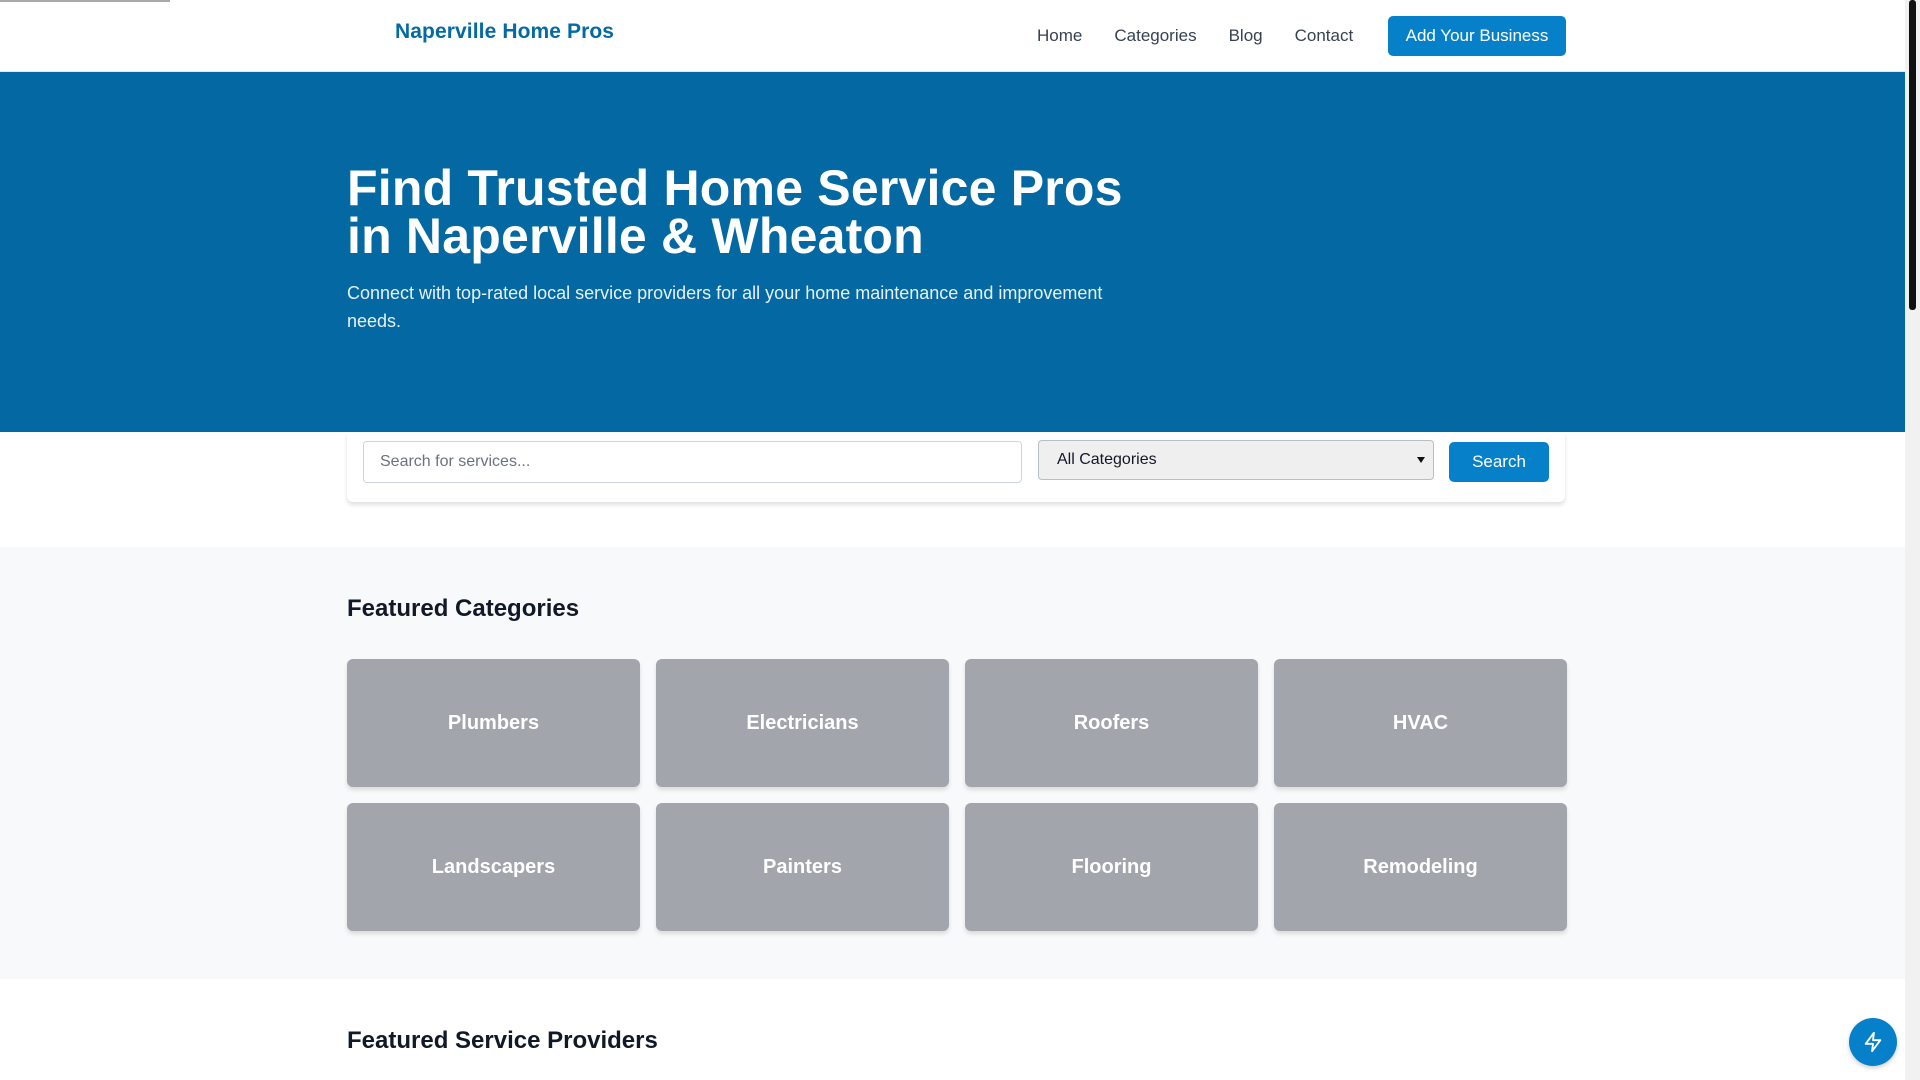  Describe the element at coordinates (504, 32) in the screenshot. I see `site-brand: Naperville Home Pros` at that location.